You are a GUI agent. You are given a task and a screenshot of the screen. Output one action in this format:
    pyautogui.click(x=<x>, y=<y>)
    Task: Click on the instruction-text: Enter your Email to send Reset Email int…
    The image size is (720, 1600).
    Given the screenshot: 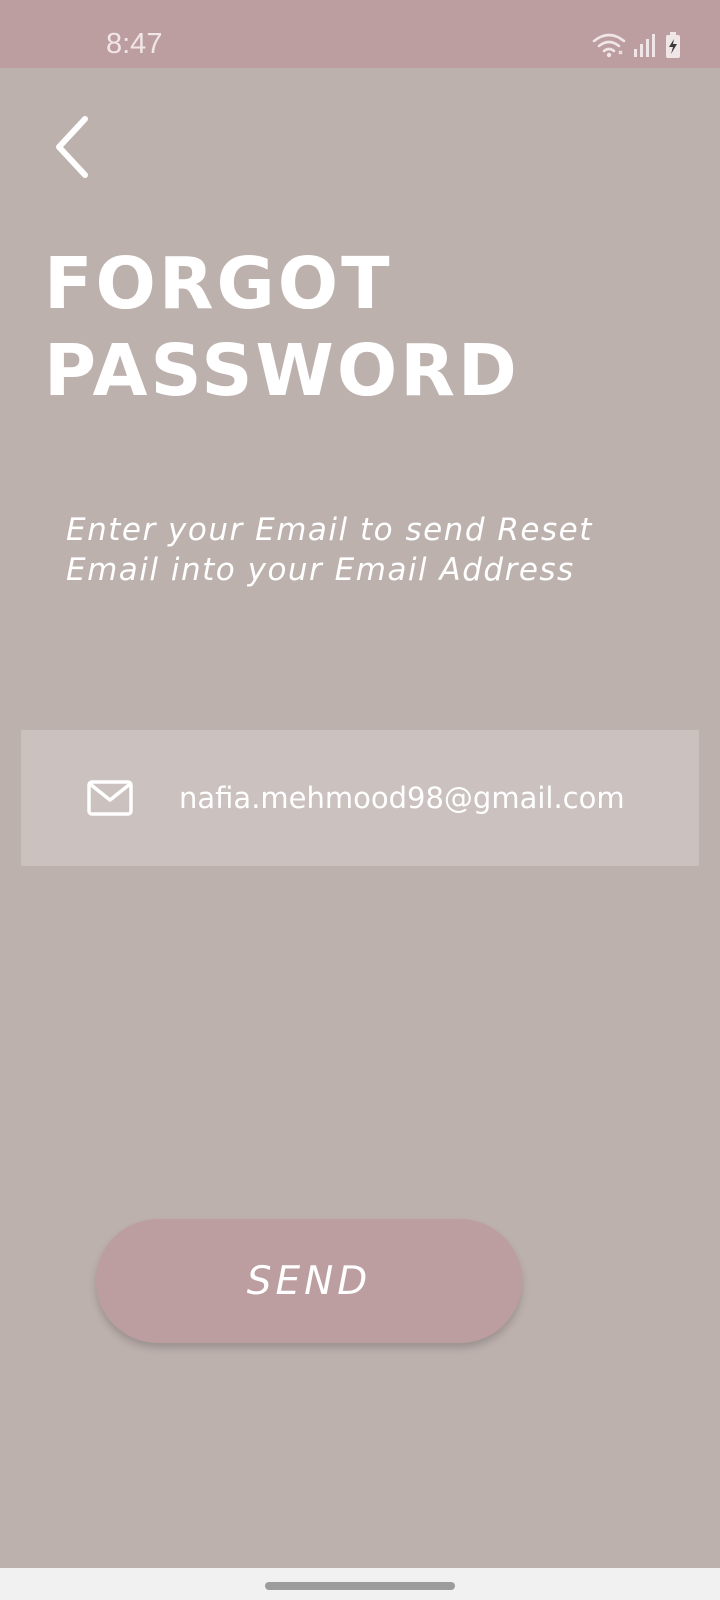 What is the action you would take?
    pyautogui.click(x=329, y=550)
    